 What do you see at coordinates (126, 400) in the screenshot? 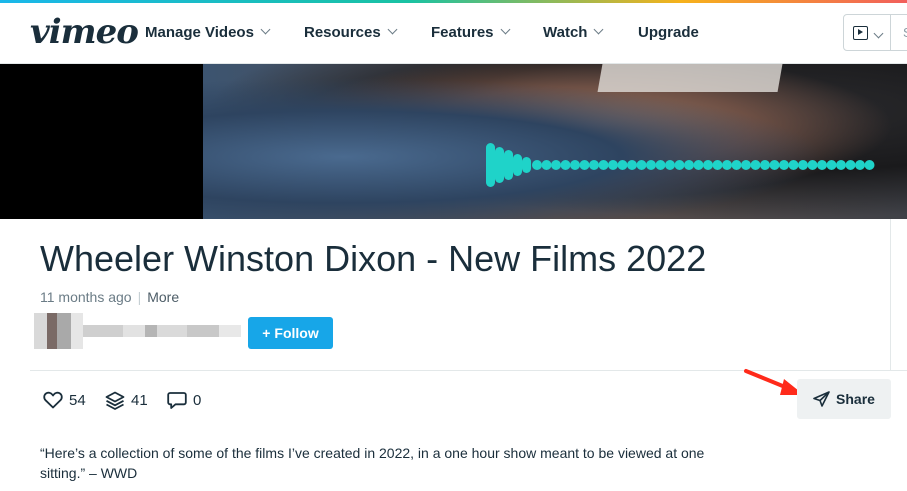
I see `collections-button: 41` at bounding box center [126, 400].